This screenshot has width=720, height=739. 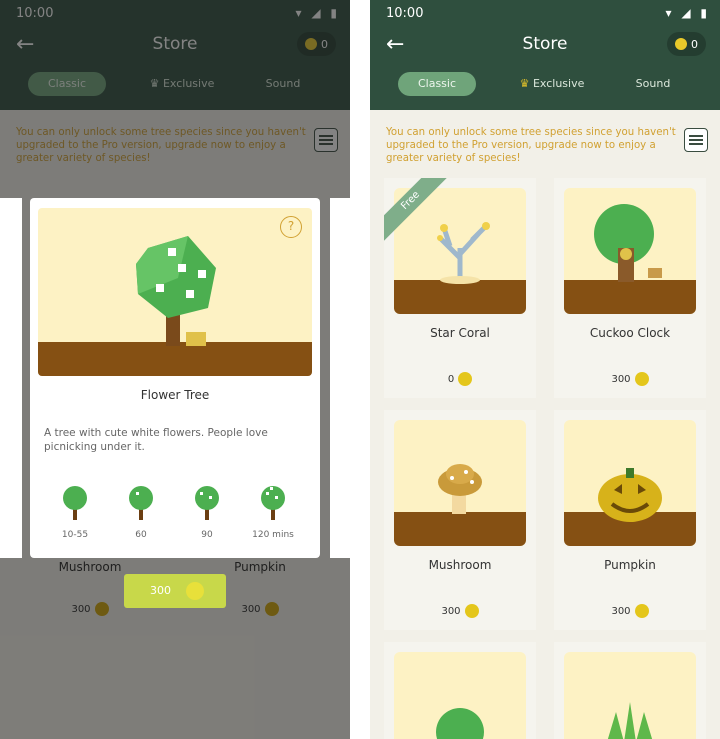 What do you see at coordinates (630, 695) in the screenshot?
I see `grass-image` at bounding box center [630, 695].